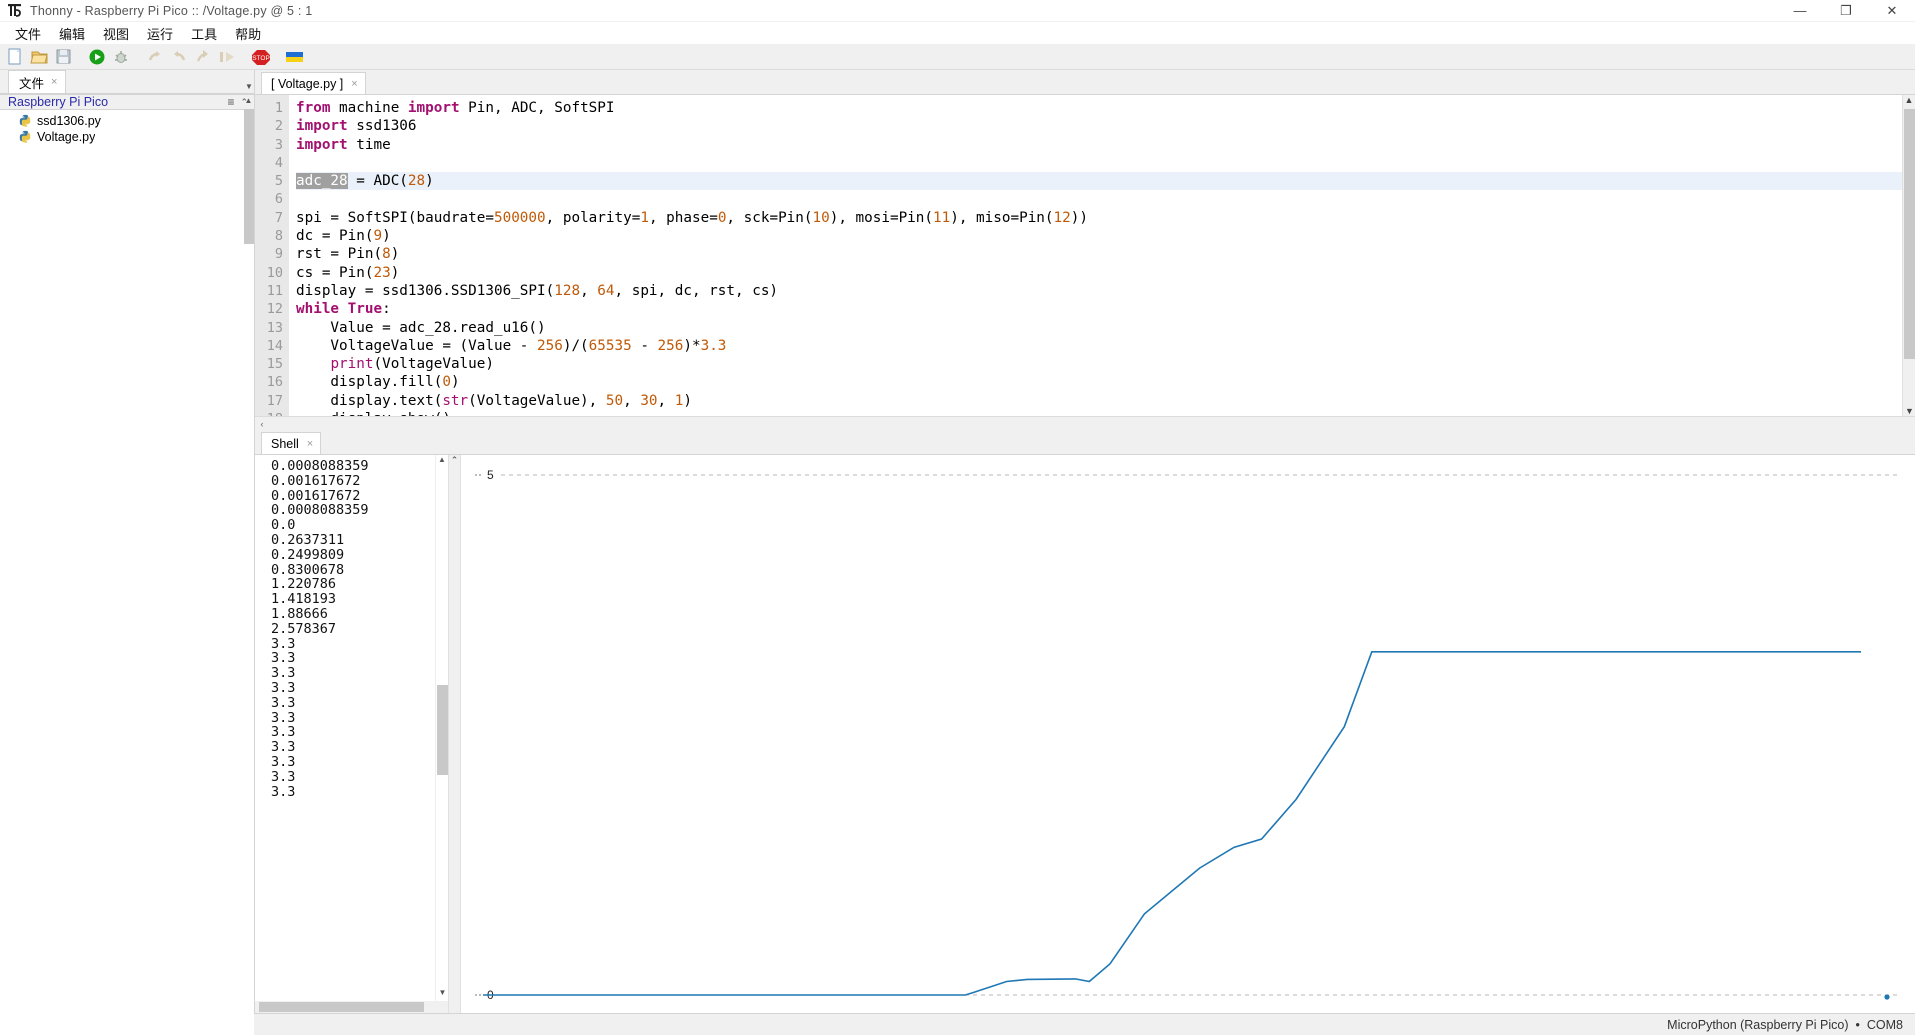 This screenshot has height=1035, width=1915. I want to click on code-line: import time, so click(1099, 145).